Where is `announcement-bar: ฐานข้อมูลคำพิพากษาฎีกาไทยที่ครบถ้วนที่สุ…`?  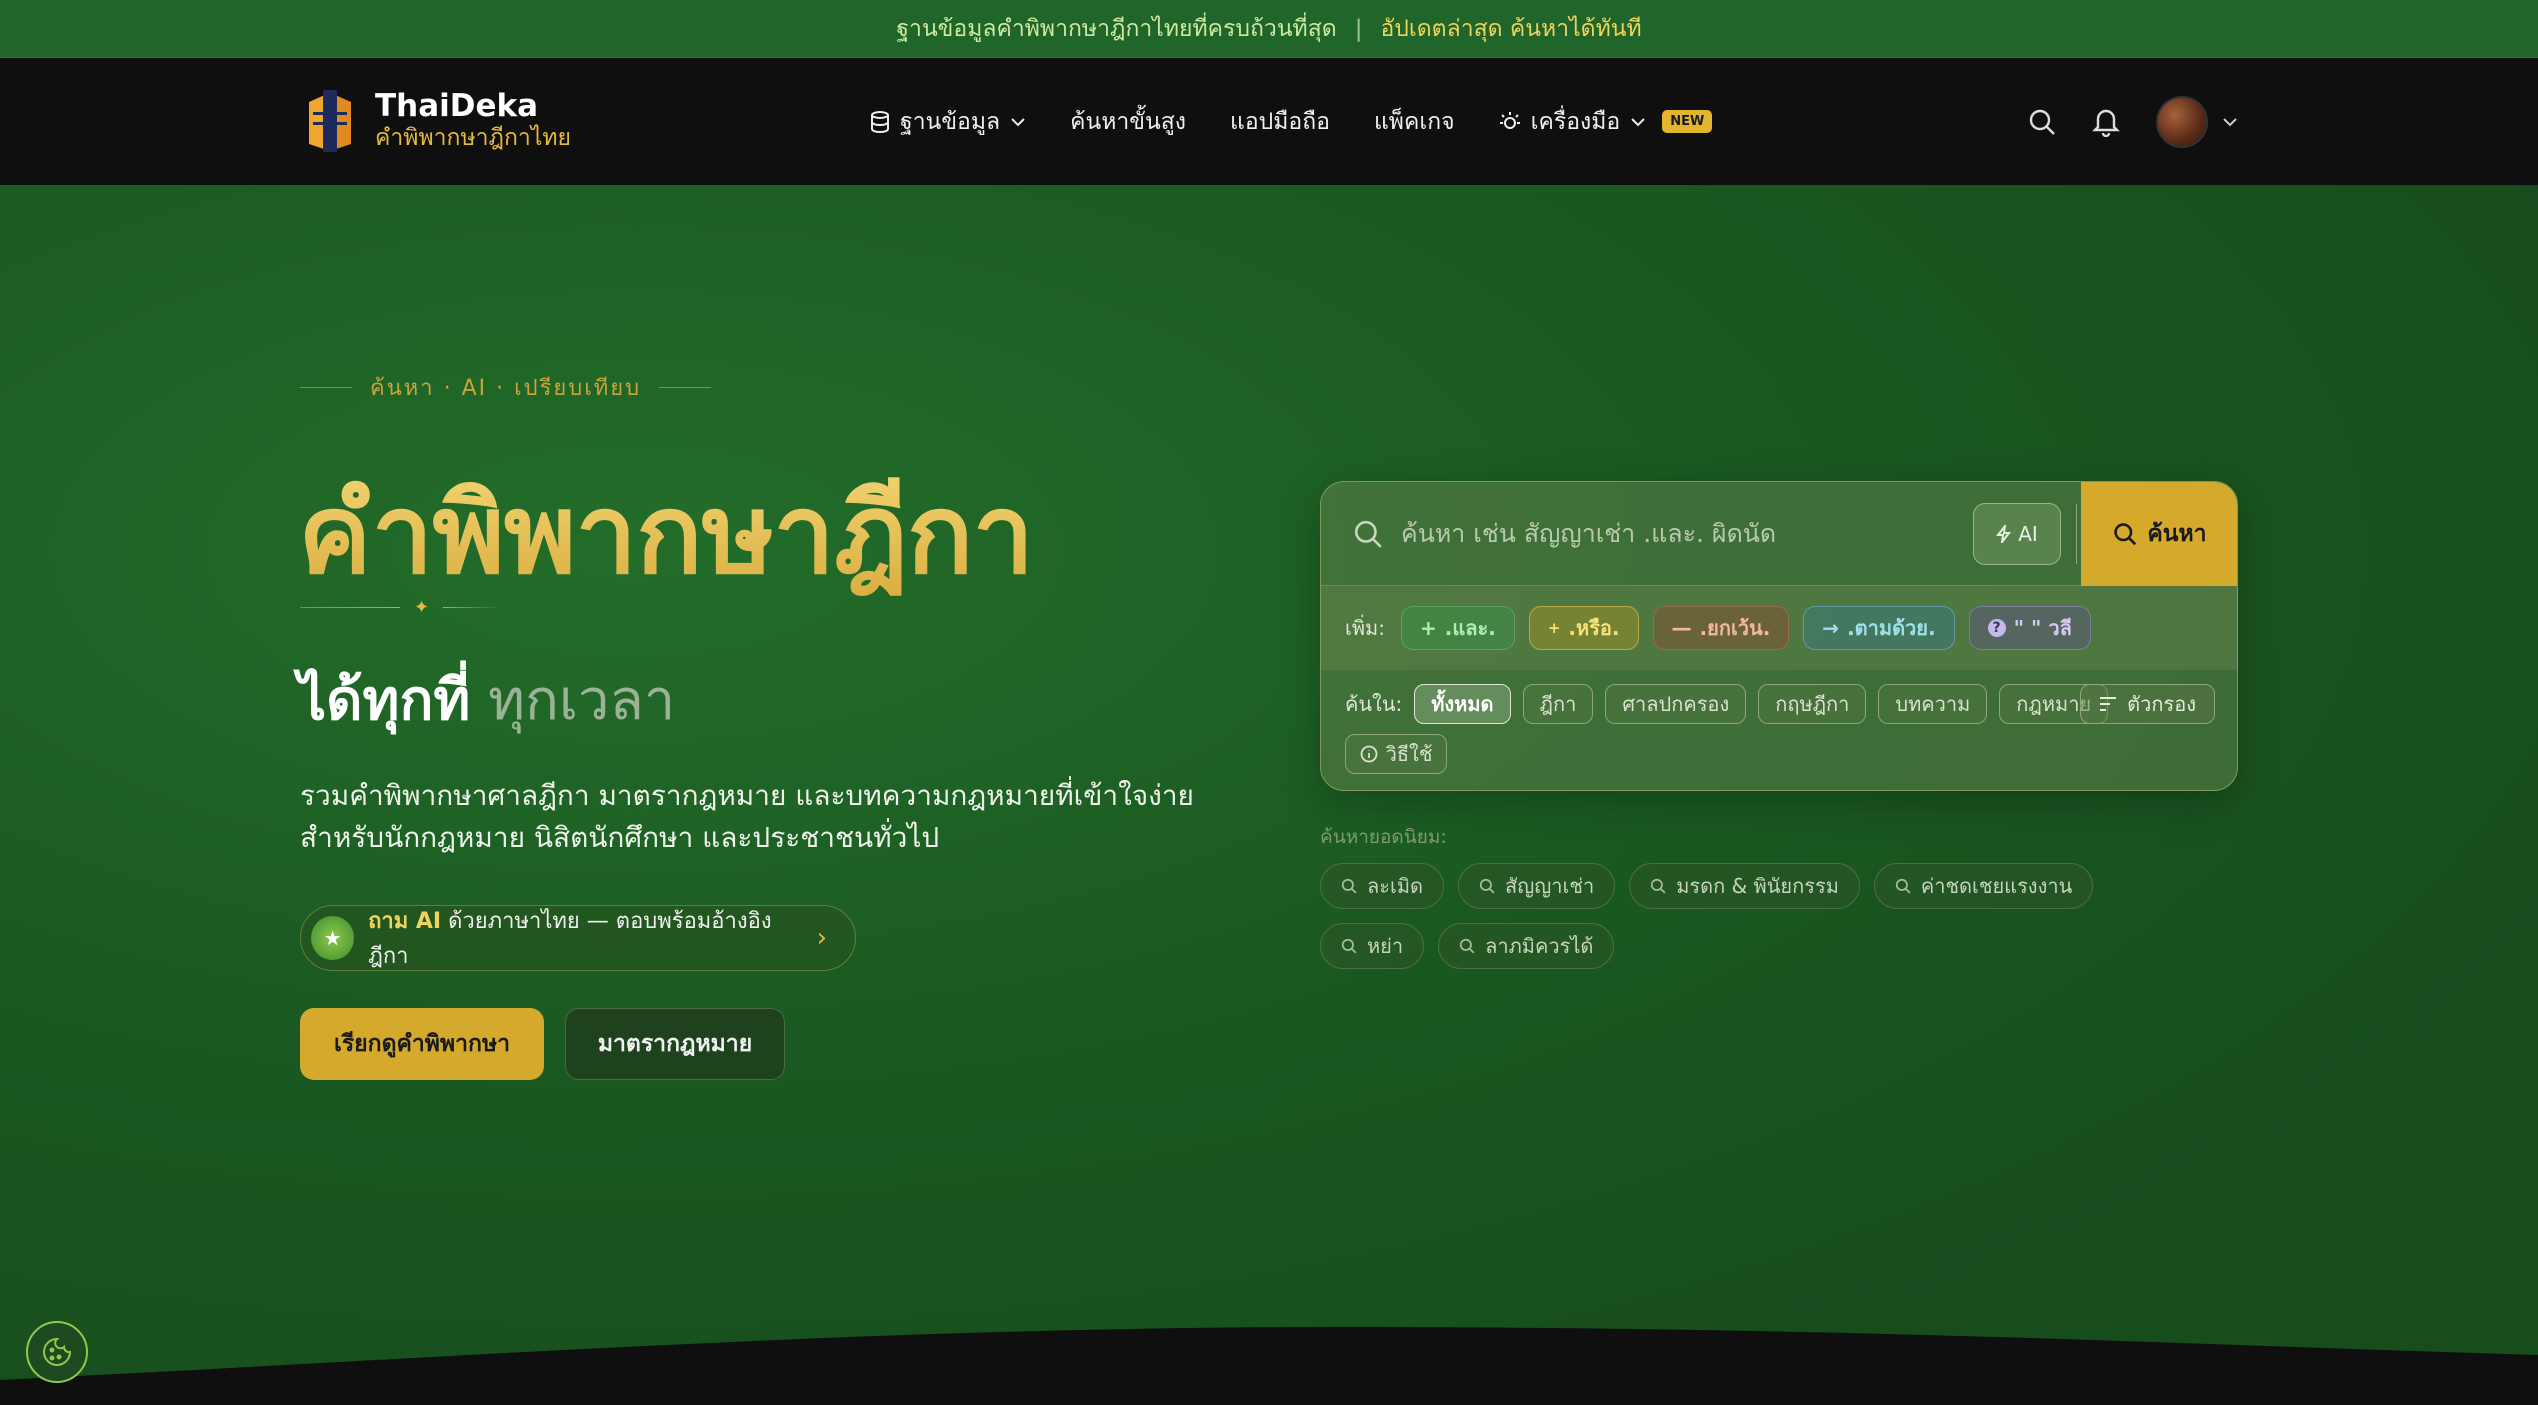
announcement-bar: ฐานข้อมูลคำพิพากษาฎีกาไทยที่ครบถ้วนที่สุ… is located at coordinates (1269, 29).